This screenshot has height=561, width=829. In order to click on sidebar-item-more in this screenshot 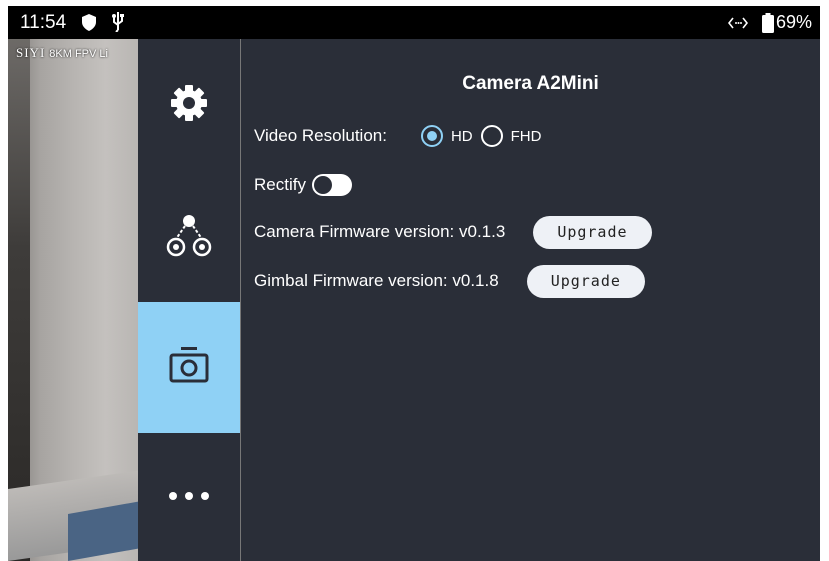, I will do `click(189, 497)`.